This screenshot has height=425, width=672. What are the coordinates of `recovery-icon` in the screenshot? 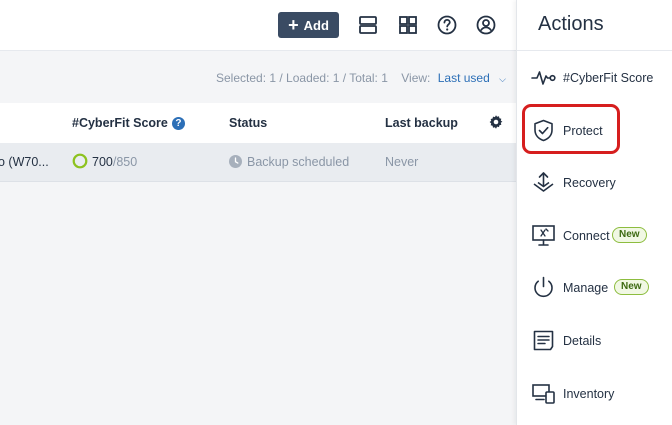 It's located at (543, 182).